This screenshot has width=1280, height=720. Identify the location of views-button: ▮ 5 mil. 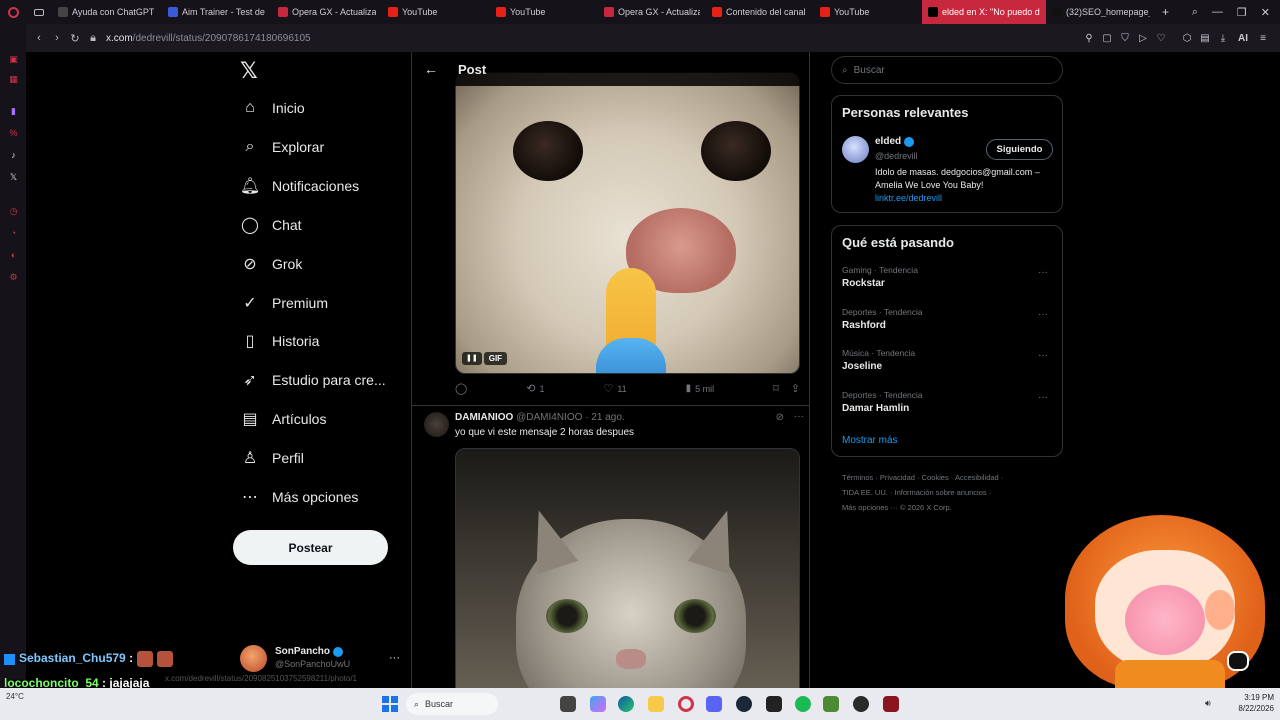
(700, 388).